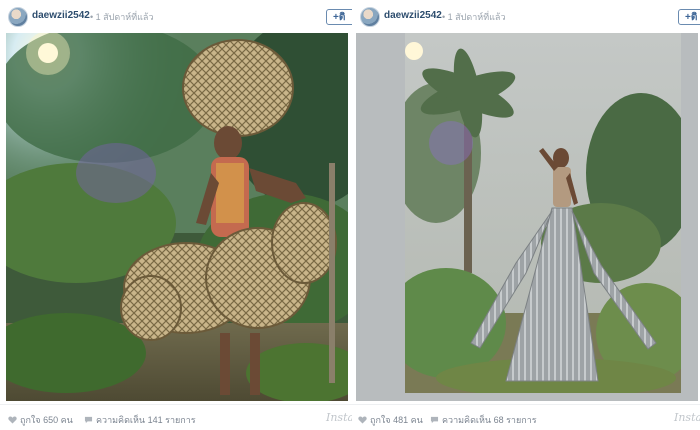 This screenshot has width=700, height=430. I want to click on post-footer: ถูกใจ 481 คน ความคิดเห็น 68 รายการ Insta, so click(526, 417).